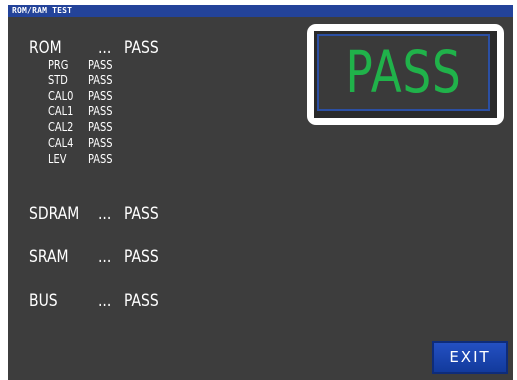 This screenshot has height=380, width=517. Describe the element at coordinates (78, 65) in the screenshot. I see `rom-item-prg: PRG PASS` at that location.